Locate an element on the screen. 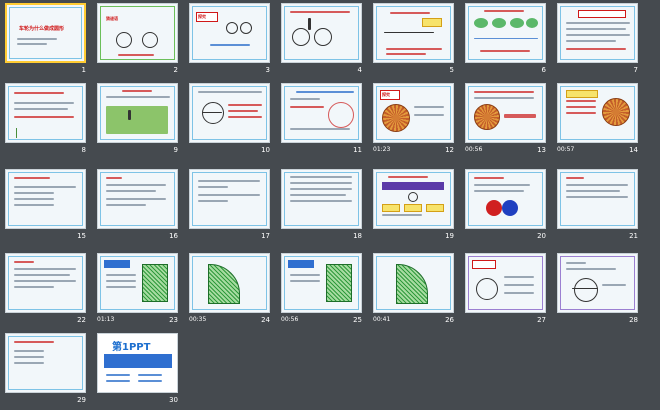  banner-box is located at coordinates (413, 186).